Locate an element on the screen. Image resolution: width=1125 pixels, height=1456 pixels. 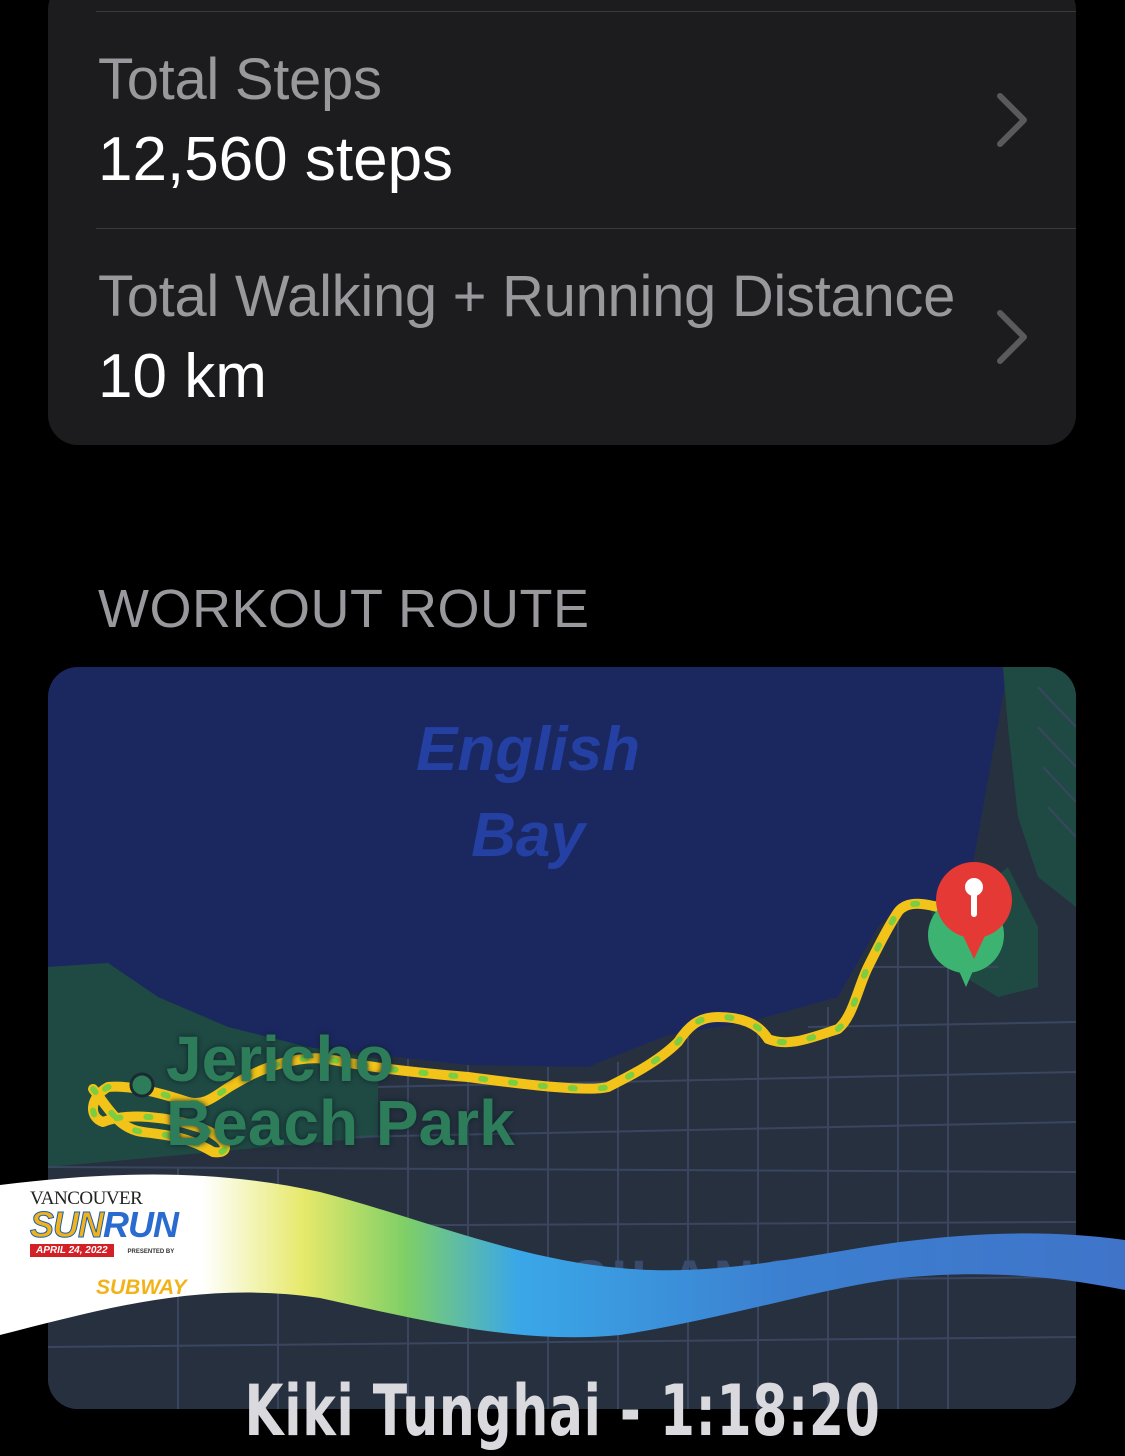
section-title-workout-route: WORKOUT ROUTE is located at coordinates (344, 609).